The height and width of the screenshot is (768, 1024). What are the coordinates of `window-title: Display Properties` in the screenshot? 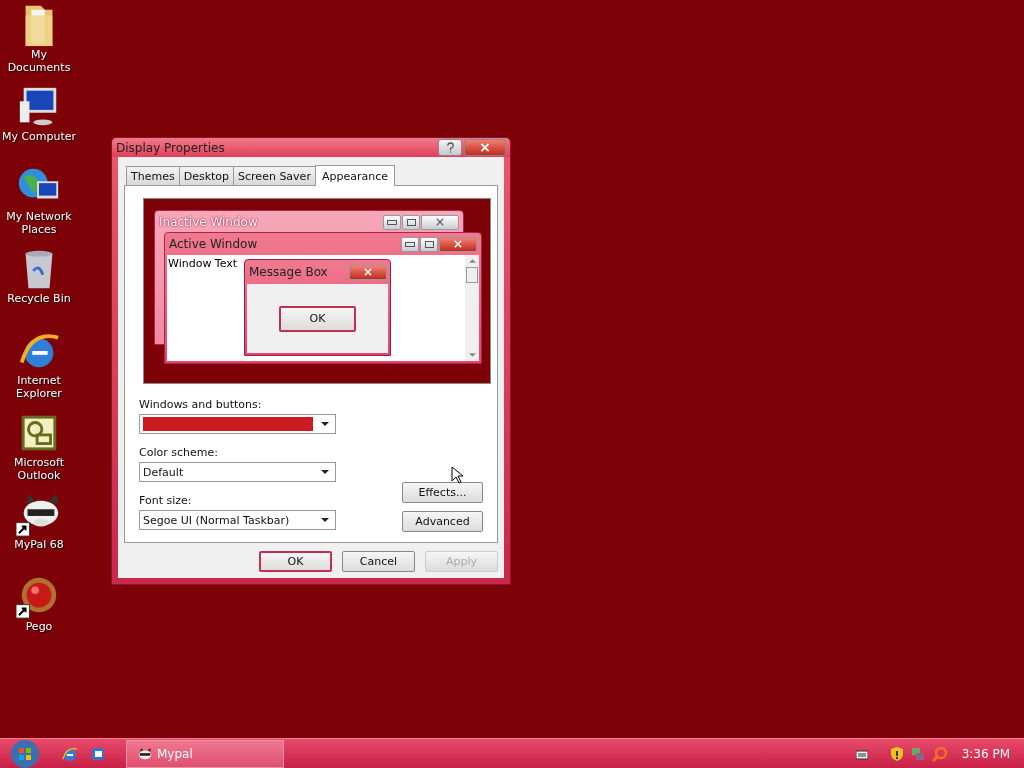 It's located at (170, 147).